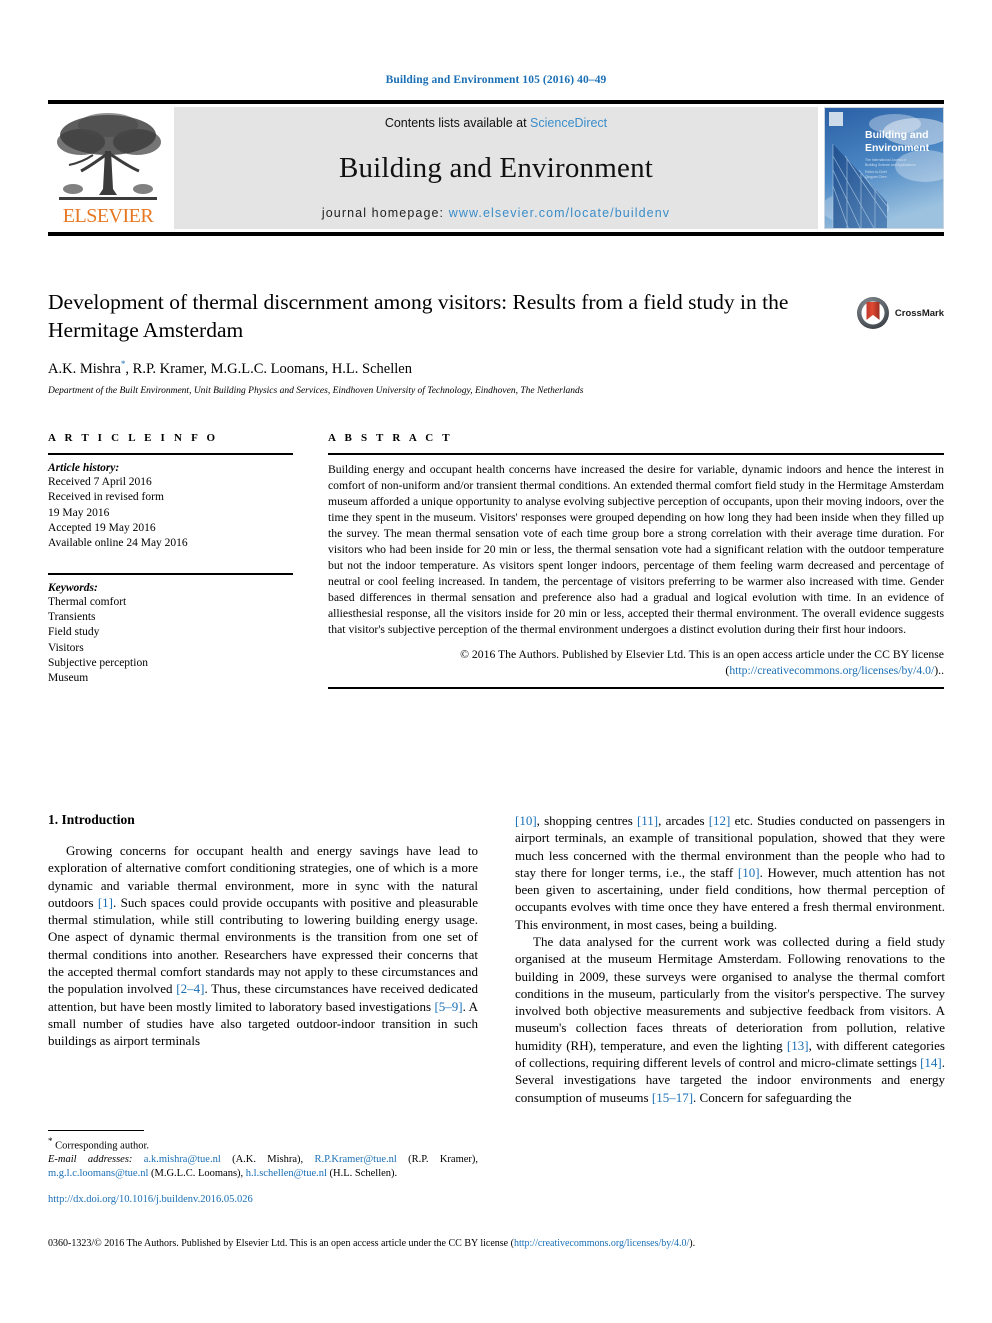 The width and height of the screenshot is (992, 1323). What do you see at coordinates (109, 156) in the screenshot?
I see `elsevier-tree-icon` at bounding box center [109, 156].